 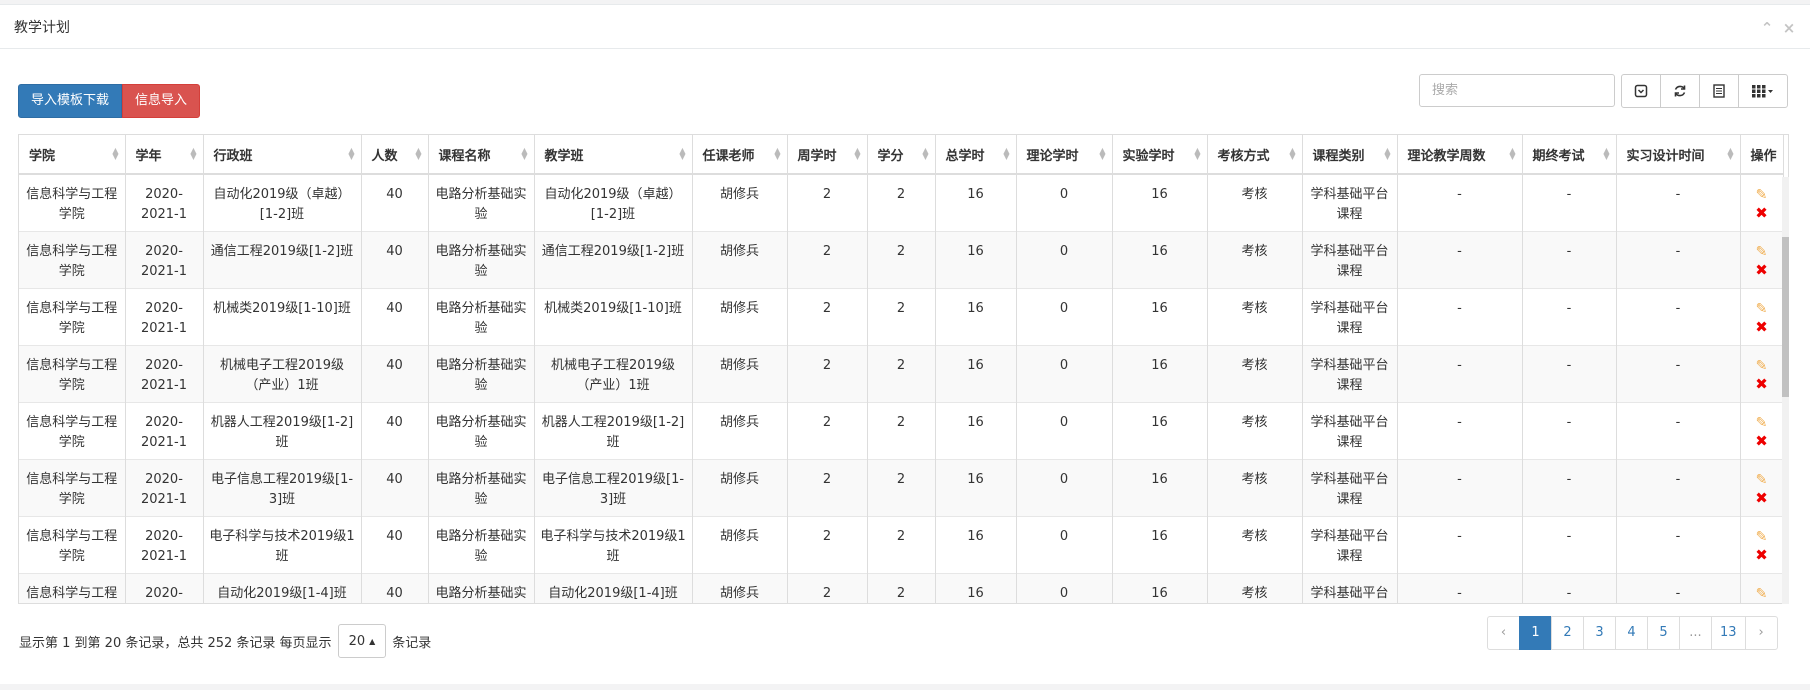 What do you see at coordinates (1789, 28) in the screenshot?
I see `close-icon: ×` at bounding box center [1789, 28].